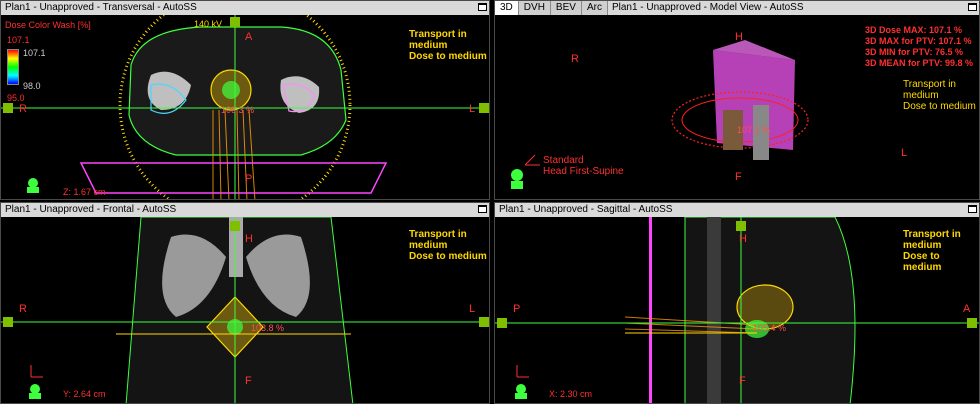 The height and width of the screenshot is (404, 980). I want to click on orient-bottom: P, so click(249, 179).